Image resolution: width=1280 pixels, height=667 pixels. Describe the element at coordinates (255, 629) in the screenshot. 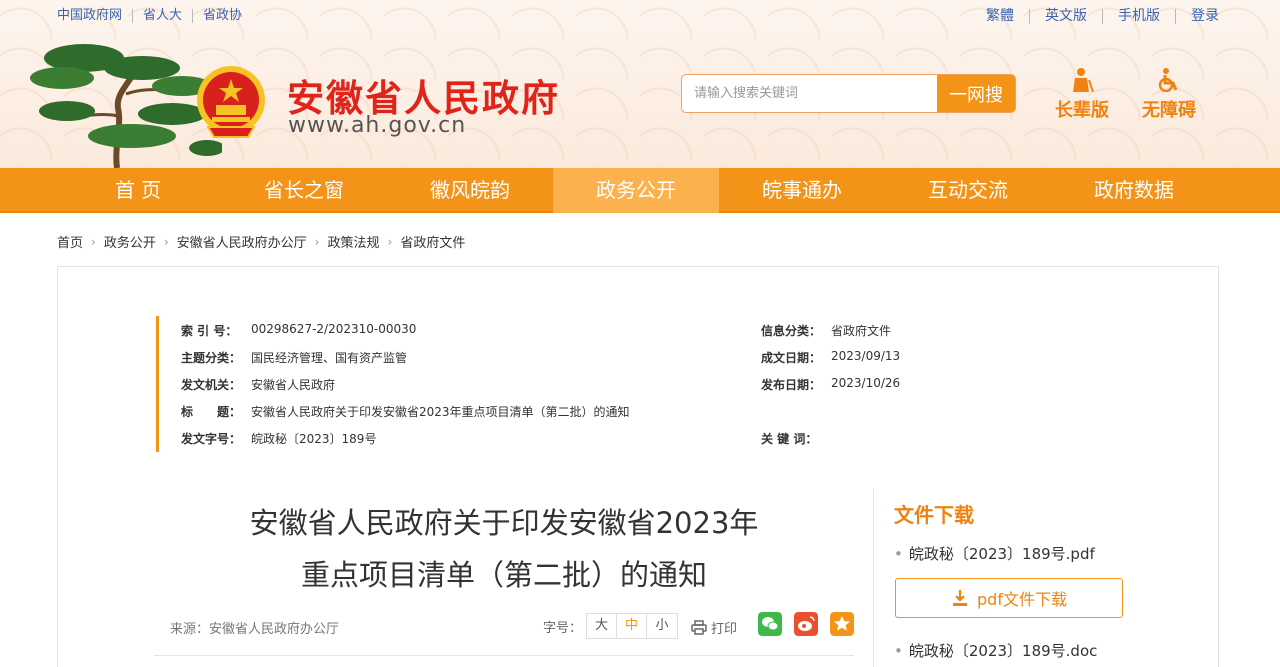

I see `article-source: 来源：安徽省人民政府办公厅` at that location.